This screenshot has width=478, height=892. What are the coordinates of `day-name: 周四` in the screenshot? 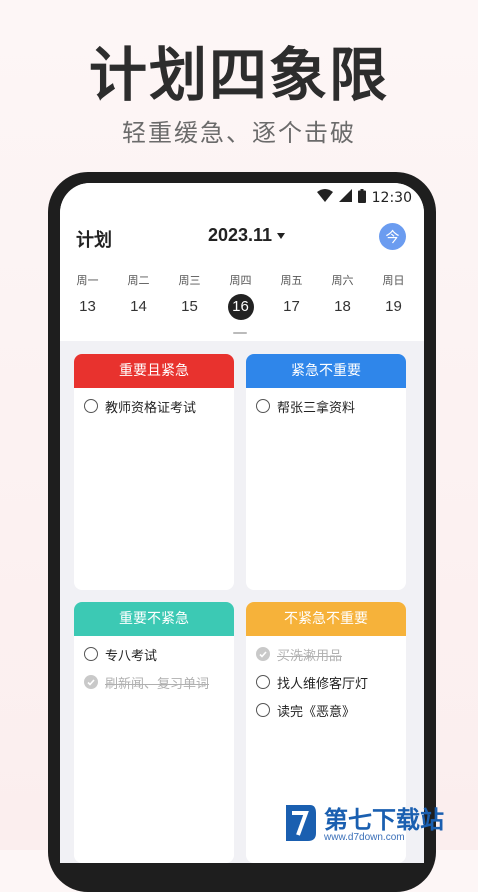 It's located at (240, 280).